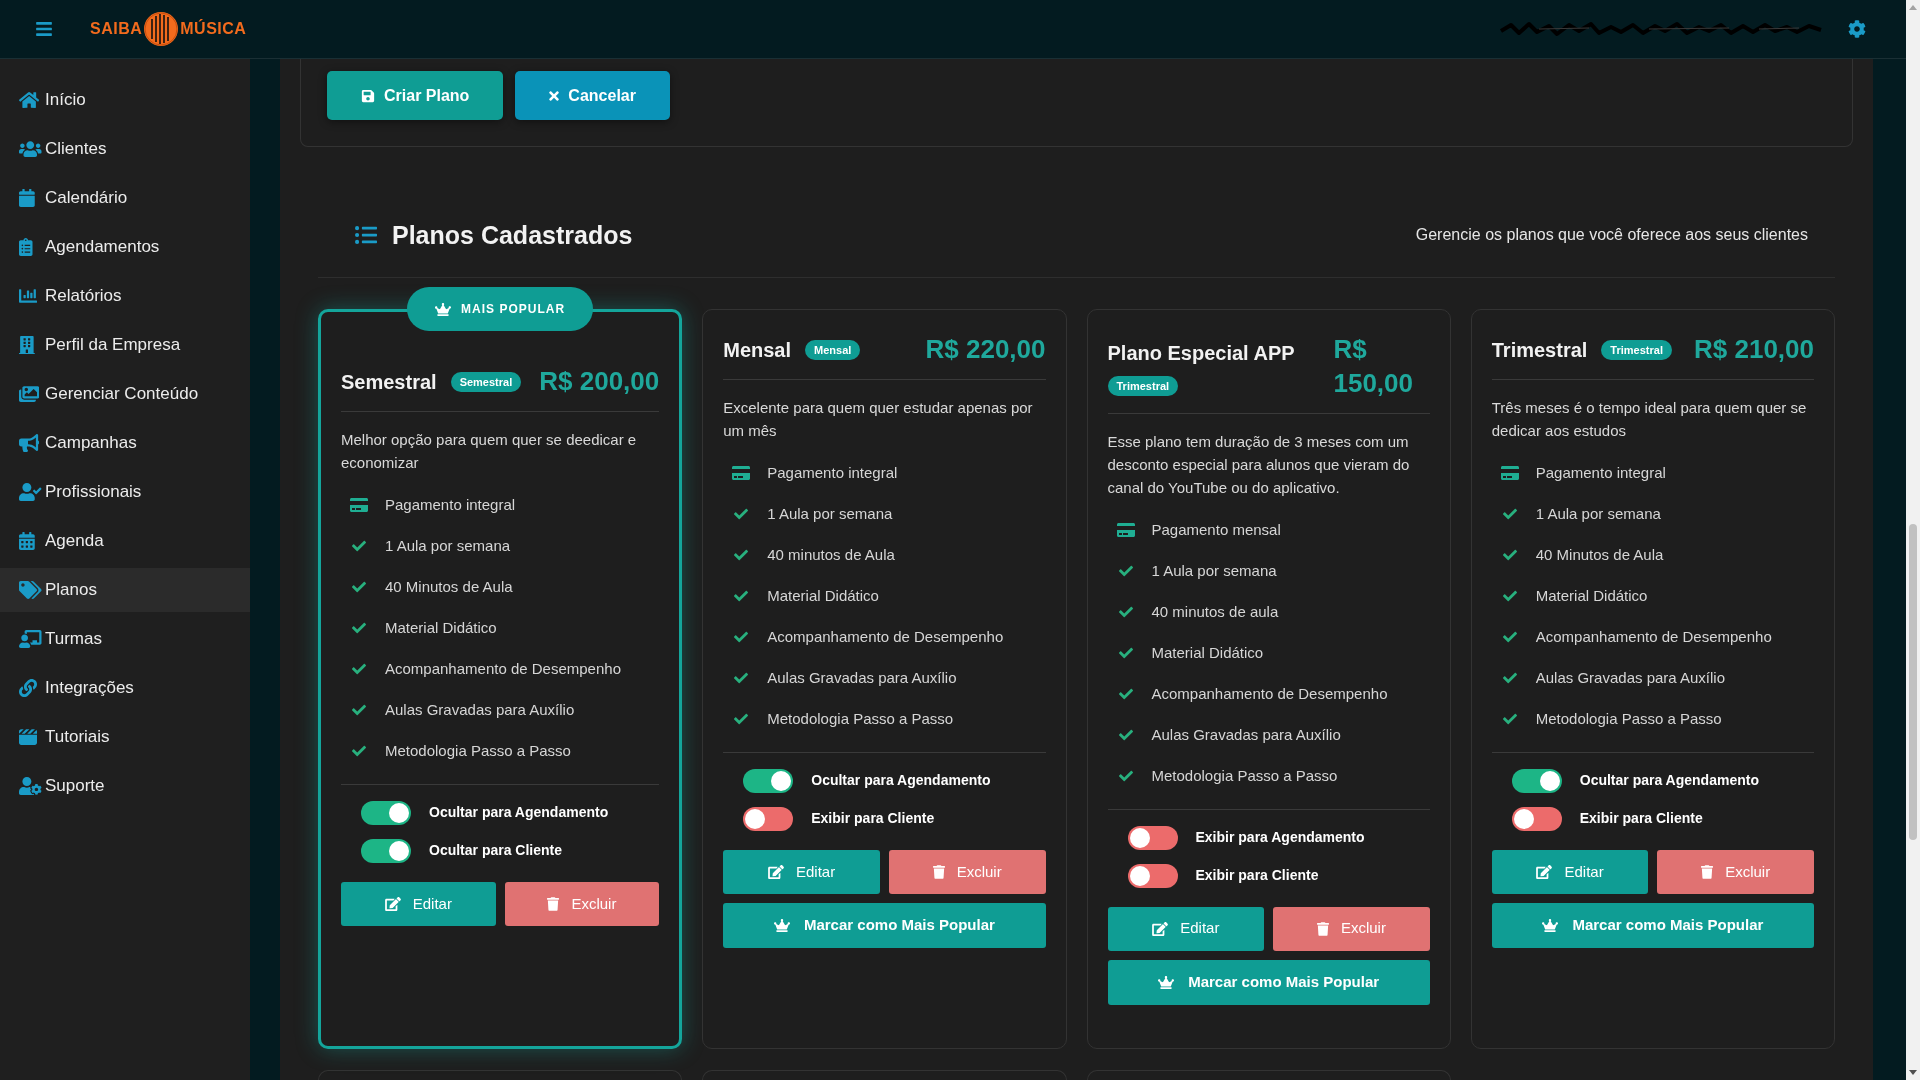  What do you see at coordinates (125, 786) in the screenshot?
I see `sidebar-item: Suporte` at bounding box center [125, 786].